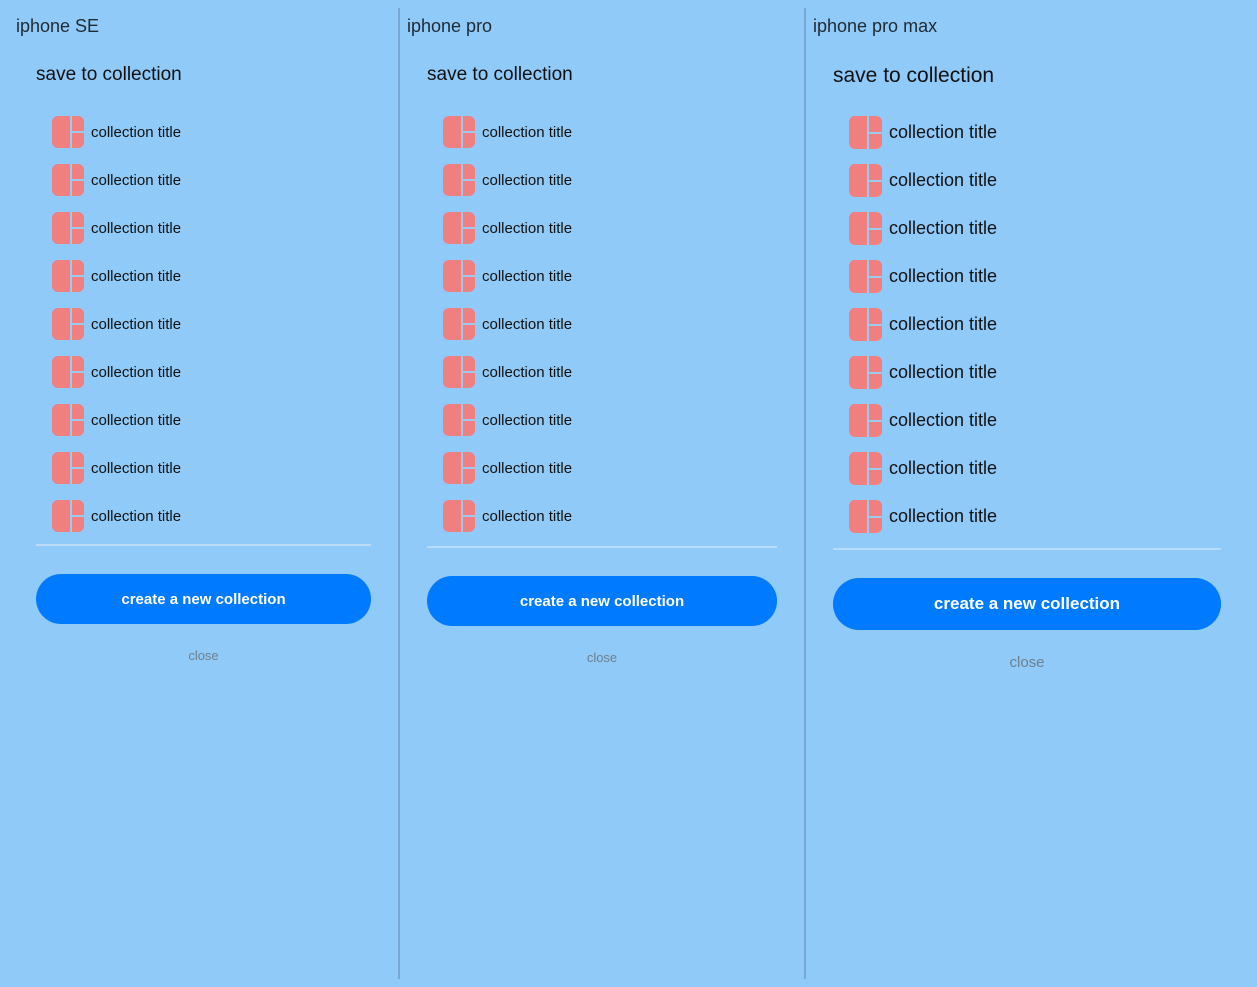 The width and height of the screenshot is (1257, 987). Describe the element at coordinates (450, 26) in the screenshot. I see `device-label: iphone pro` at that location.